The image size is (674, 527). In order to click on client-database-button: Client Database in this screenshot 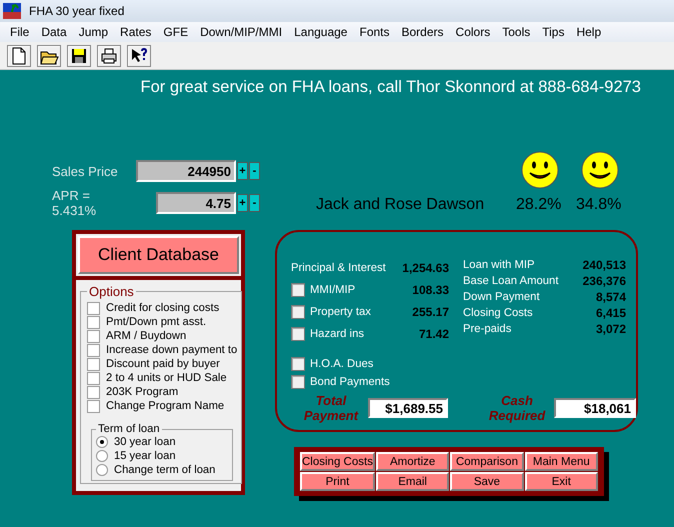, I will do `click(158, 255)`.